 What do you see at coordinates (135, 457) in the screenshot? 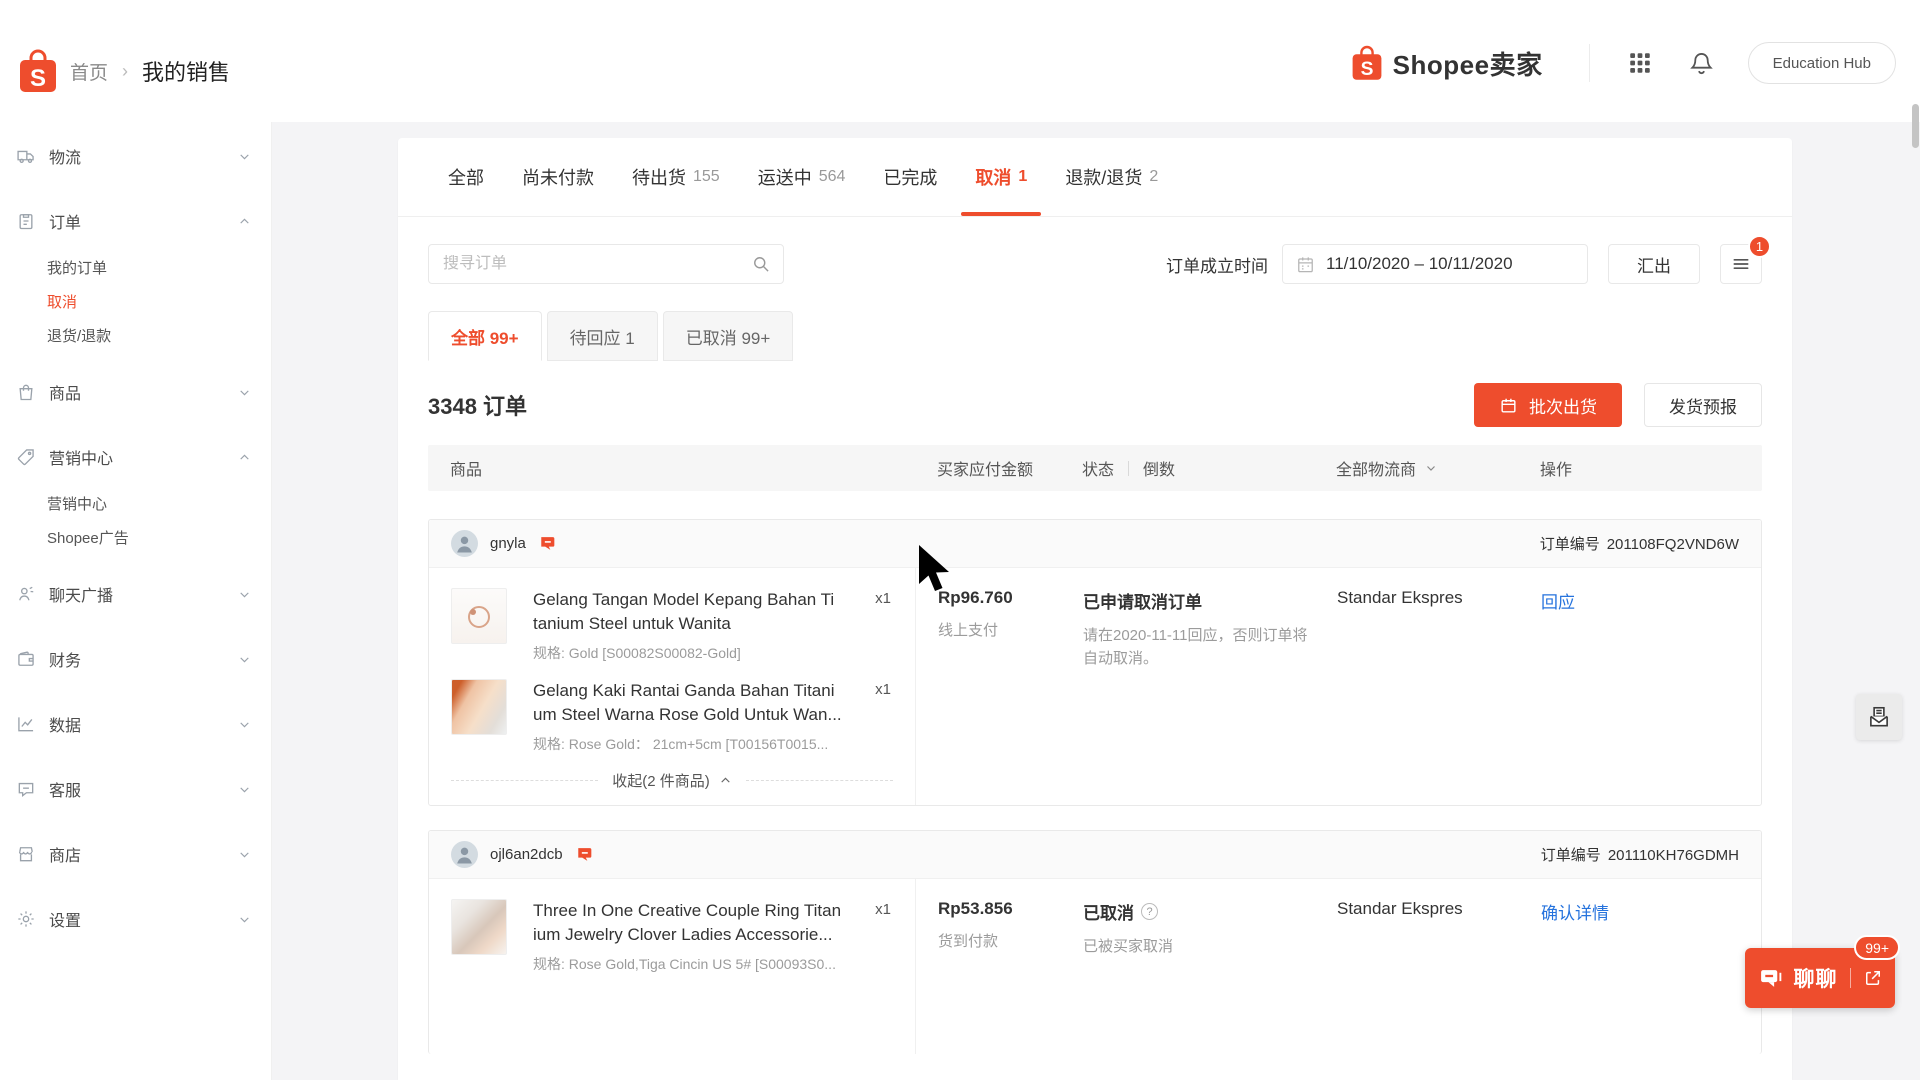
I see `sidebar-item-marketing: 营销中心` at bounding box center [135, 457].